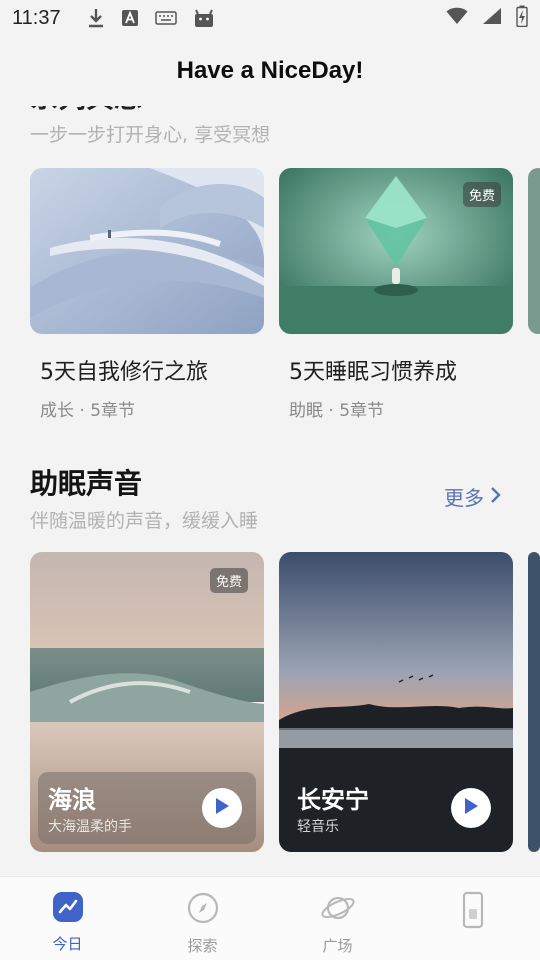  I want to click on nav-item-square: 广场, so click(337, 918).